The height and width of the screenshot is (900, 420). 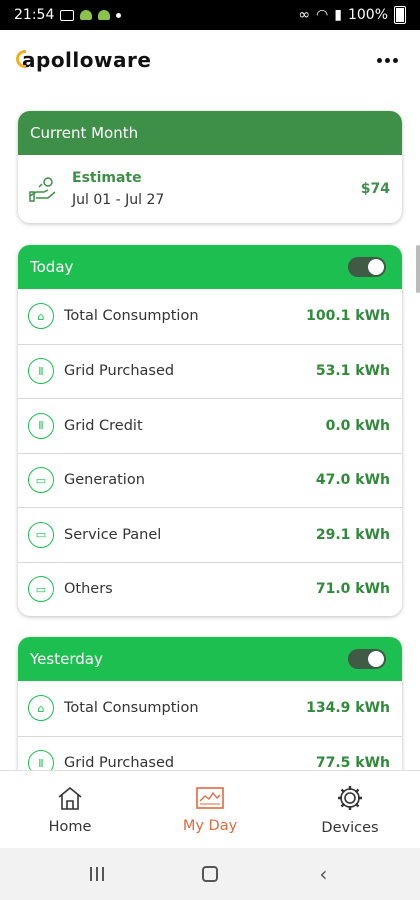 I want to click on row-value: 77.5 kWh, so click(x=352, y=762).